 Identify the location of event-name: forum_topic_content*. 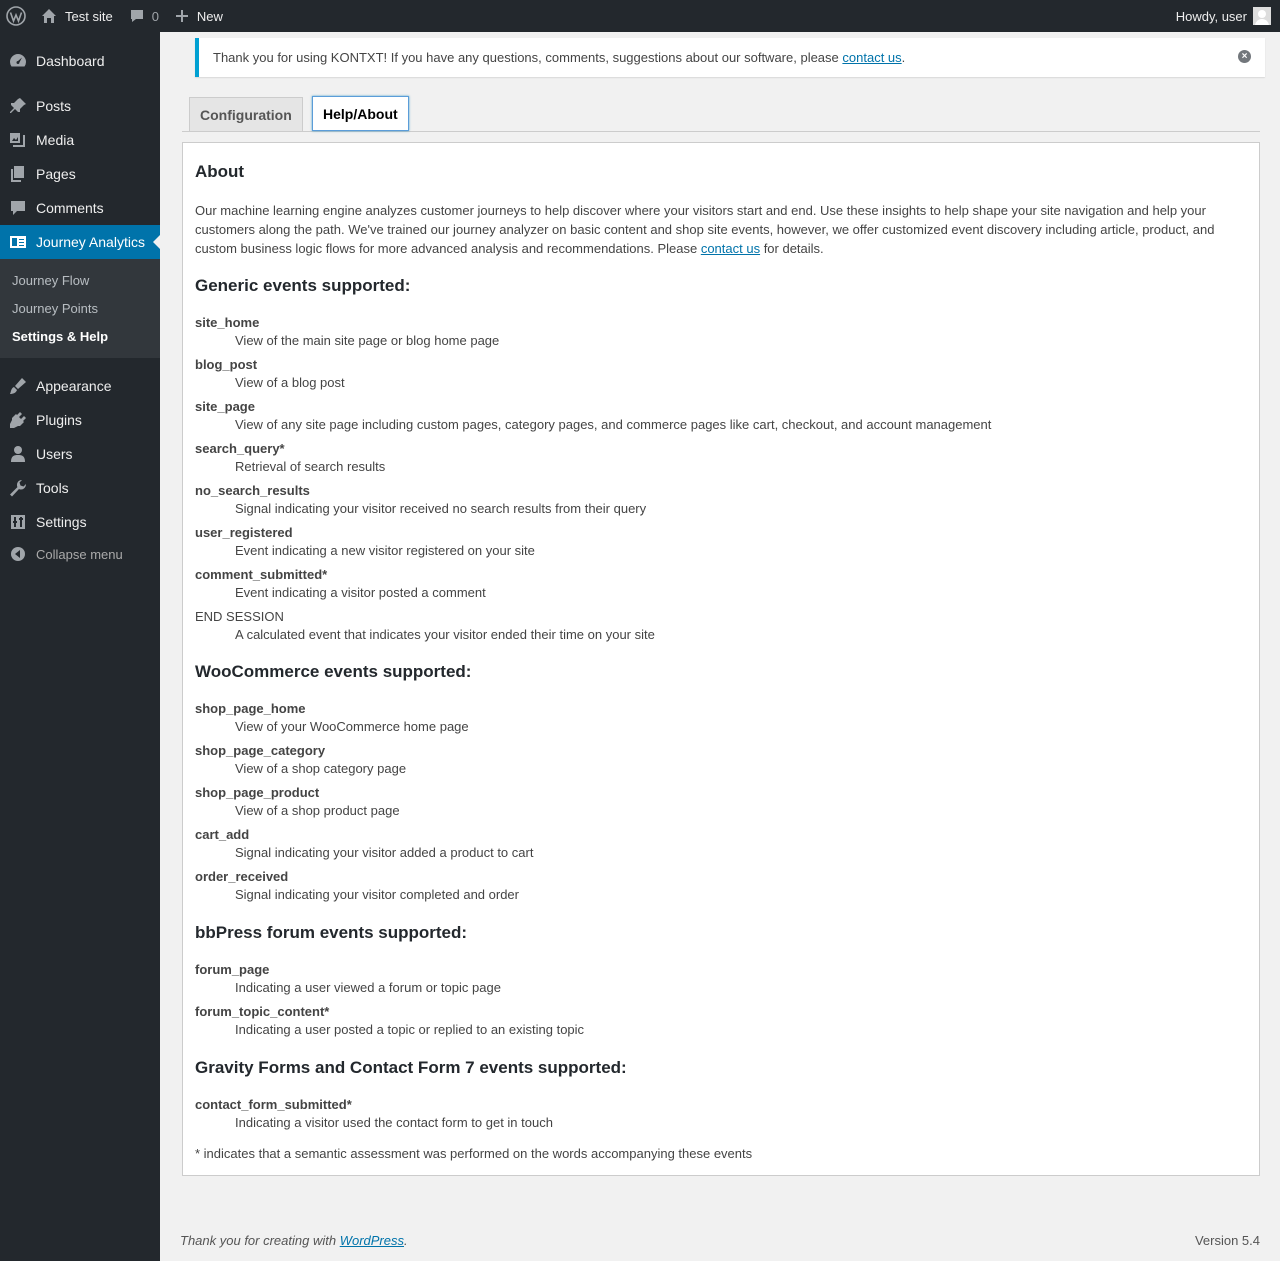
(262, 1011).